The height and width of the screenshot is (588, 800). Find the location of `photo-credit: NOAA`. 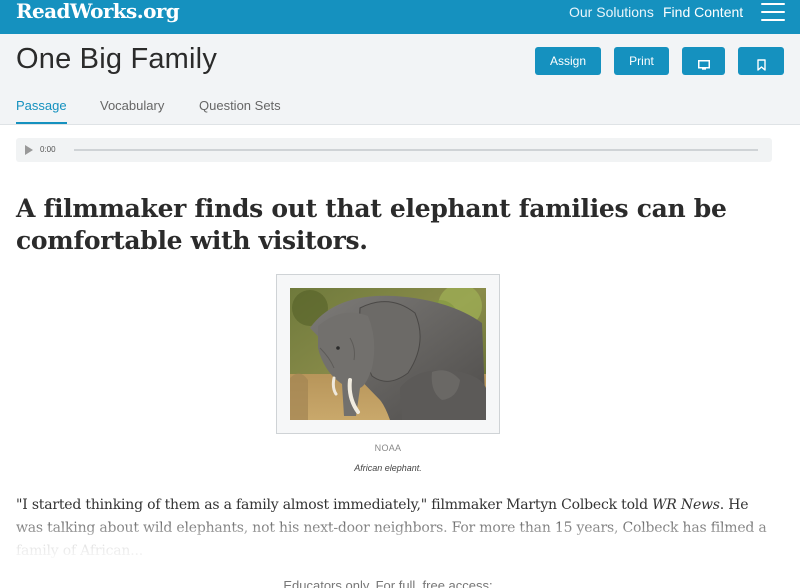

photo-credit: NOAA is located at coordinates (388, 448).